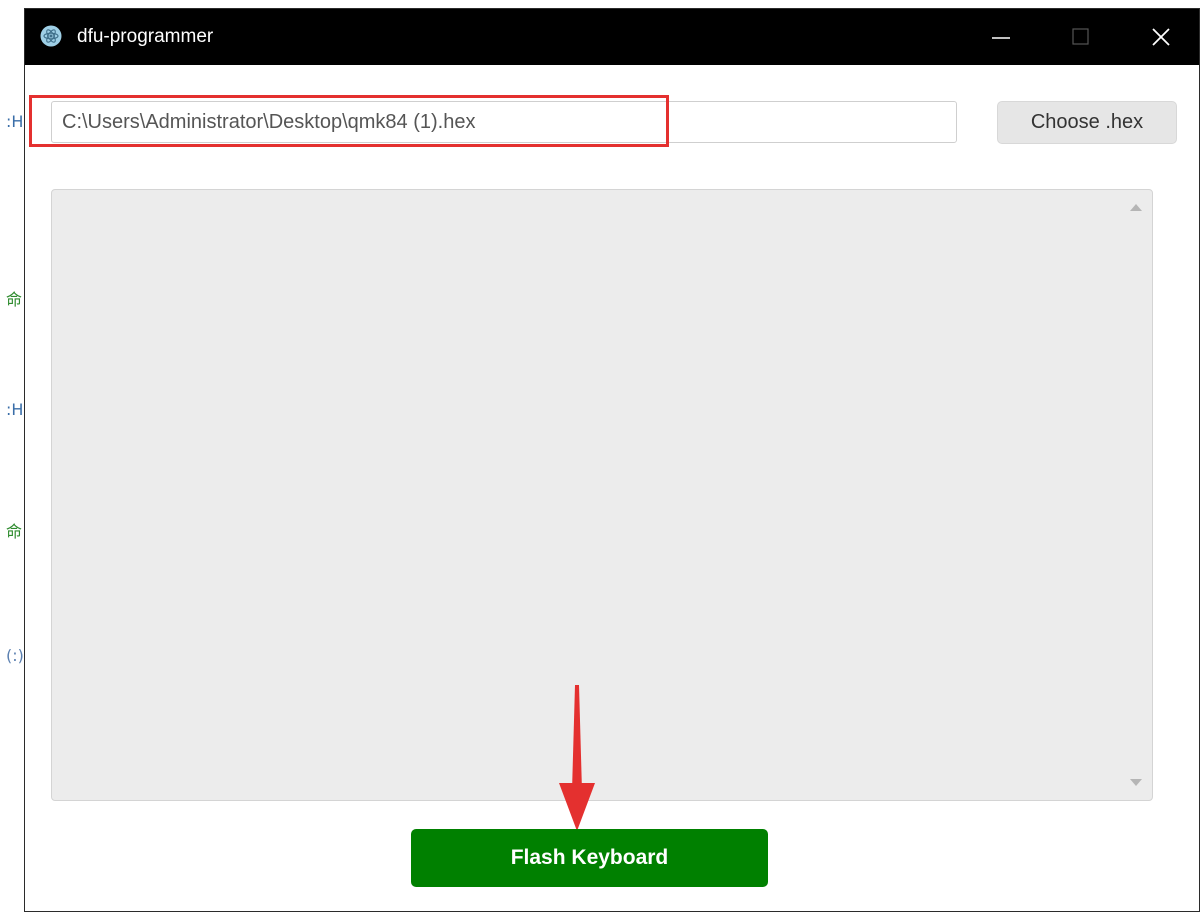  Describe the element at coordinates (145, 36) in the screenshot. I see `window-title: dfu-programmer` at that location.